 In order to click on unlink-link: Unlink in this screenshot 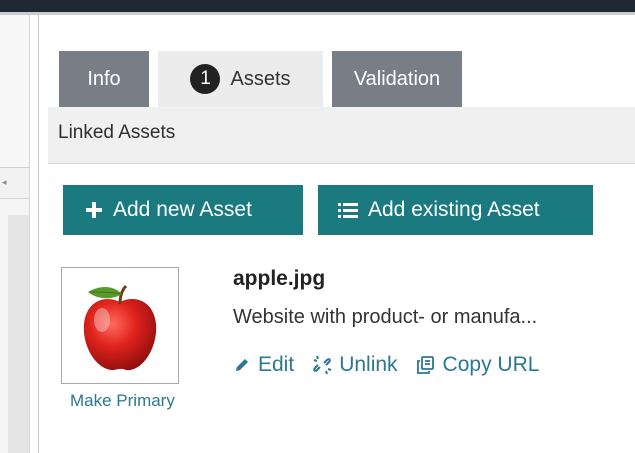, I will do `click(355, 365)`.